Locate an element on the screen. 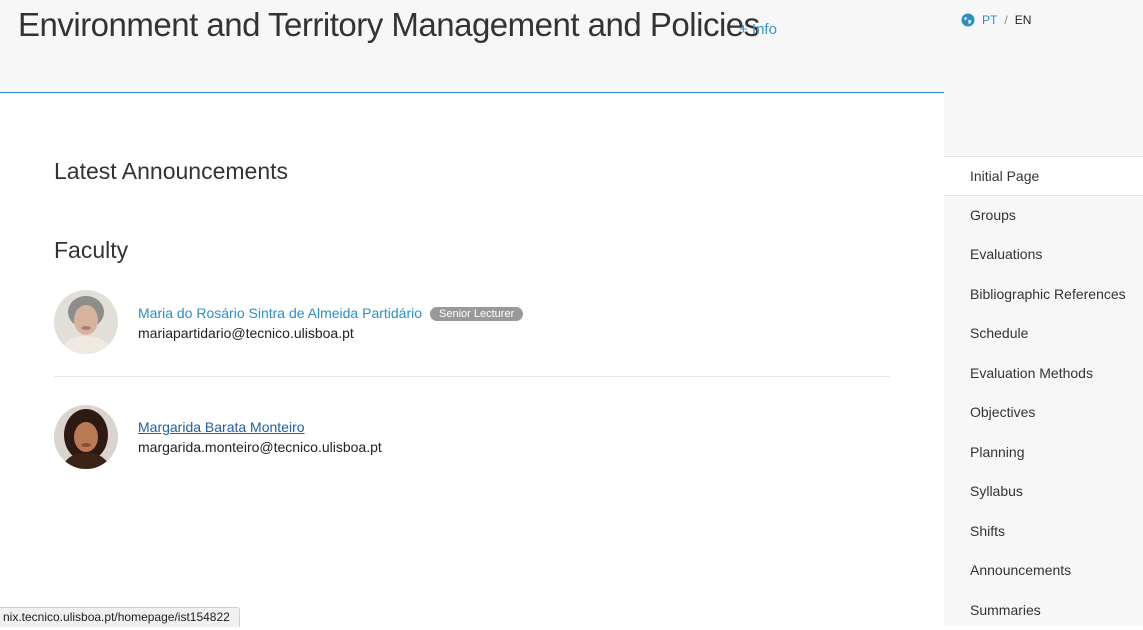  language-switcher: PT / EN is located at coordinates (996, 20).